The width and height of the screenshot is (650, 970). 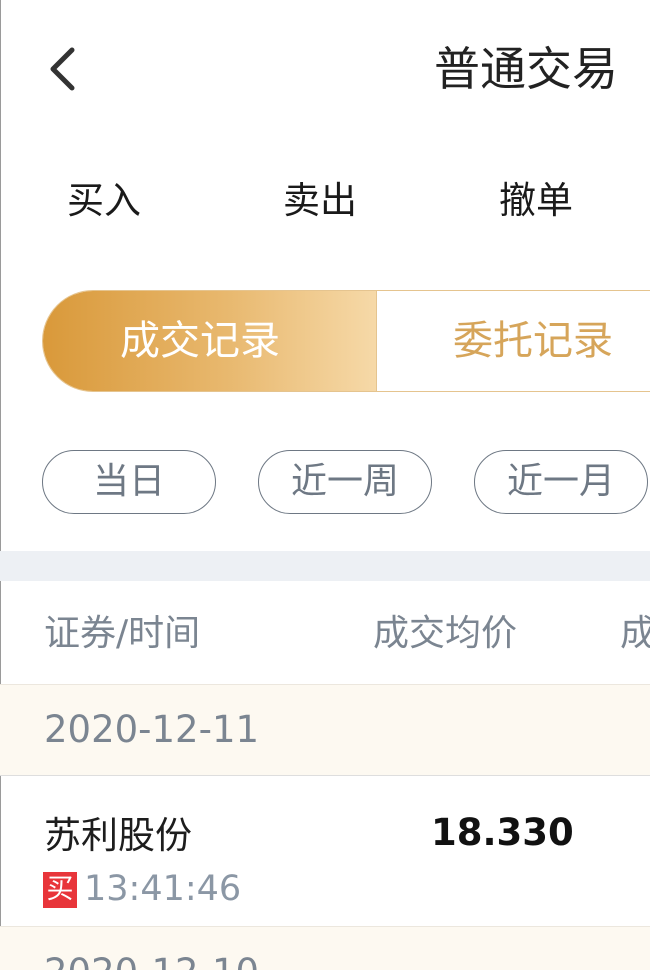 I want to click on segment-trade-records: 成交记录, so click(x=210, y=341).